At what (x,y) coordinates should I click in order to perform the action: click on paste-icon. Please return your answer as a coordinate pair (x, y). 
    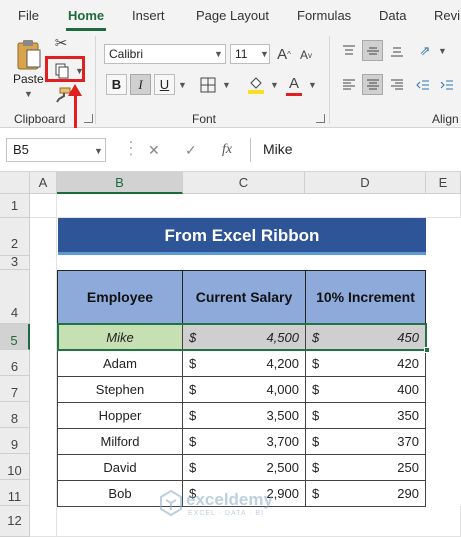
    Looking at the image, I should click on (29, 55).